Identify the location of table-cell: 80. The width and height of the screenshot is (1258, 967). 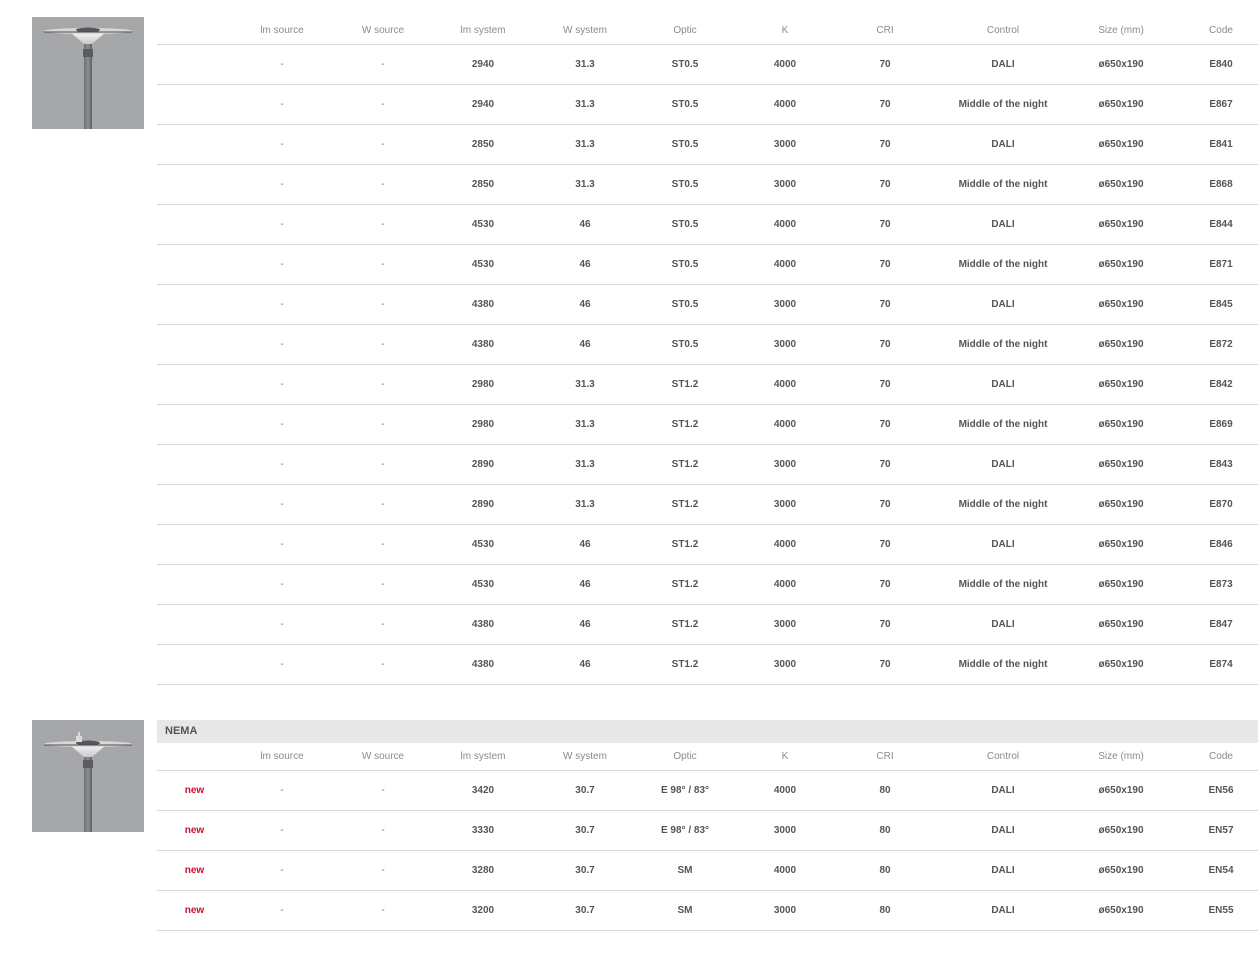
(885, 790).